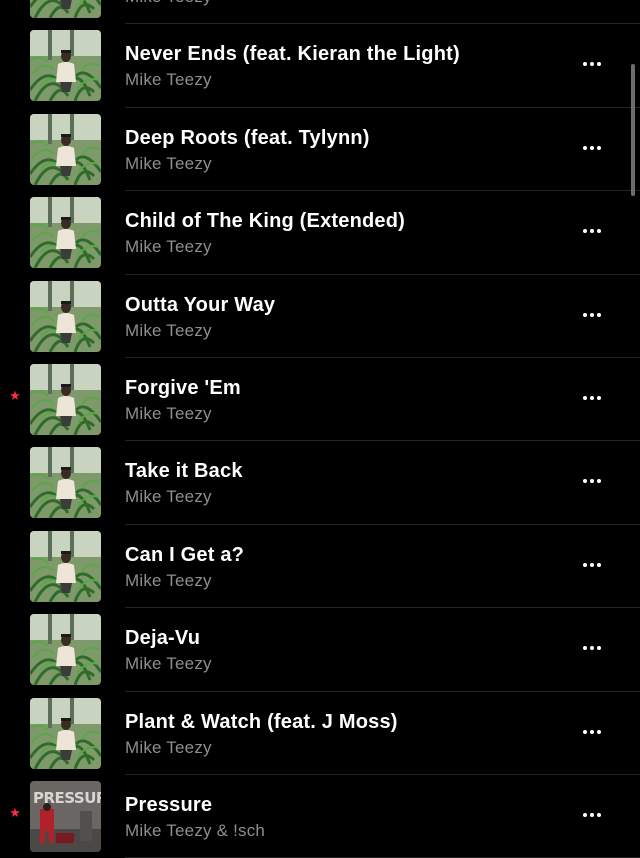 The width and height of the screenshot is (640, 858). I want to click on track-title: Child of The King (Extended), so click(265, 221).